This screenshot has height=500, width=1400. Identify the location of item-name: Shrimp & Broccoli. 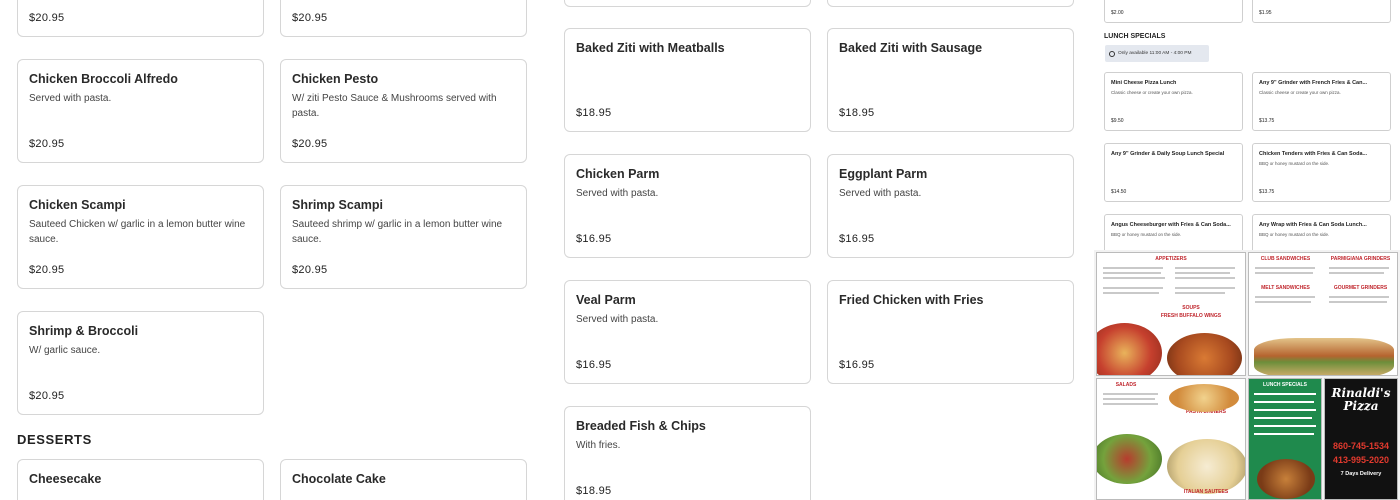
(84, 331).